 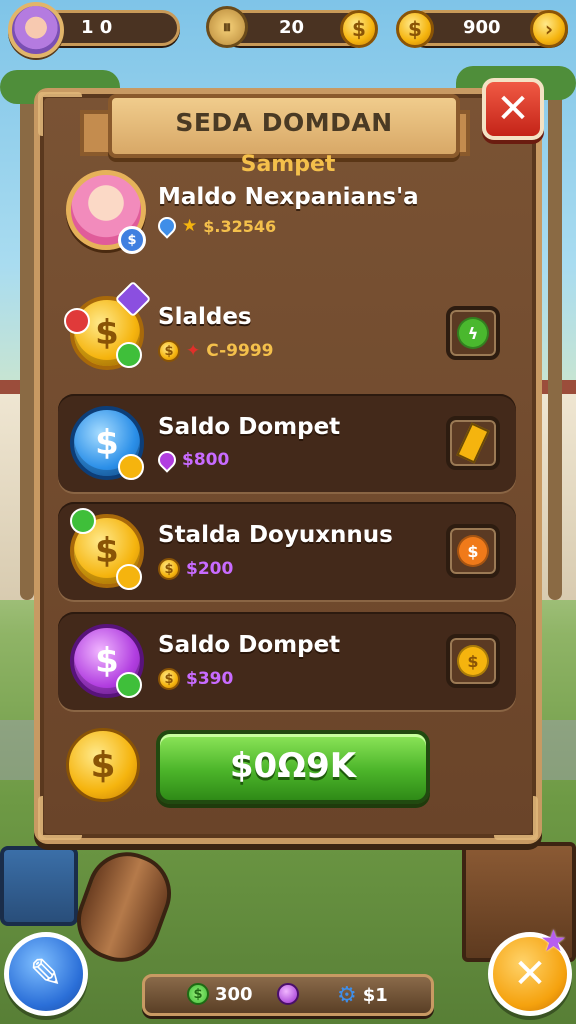 What do you see at coordinates (288, 197) in the screenshot?
I see `profile-name: Maldo Nexpanians'a` at bounding box center [288, 197].